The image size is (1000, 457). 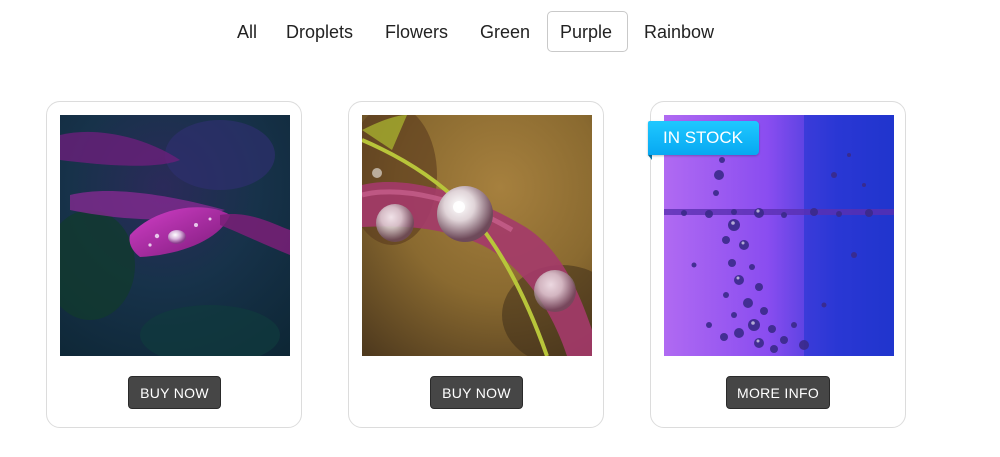 I want to click on badge-fold, so click(x=650, y=157).